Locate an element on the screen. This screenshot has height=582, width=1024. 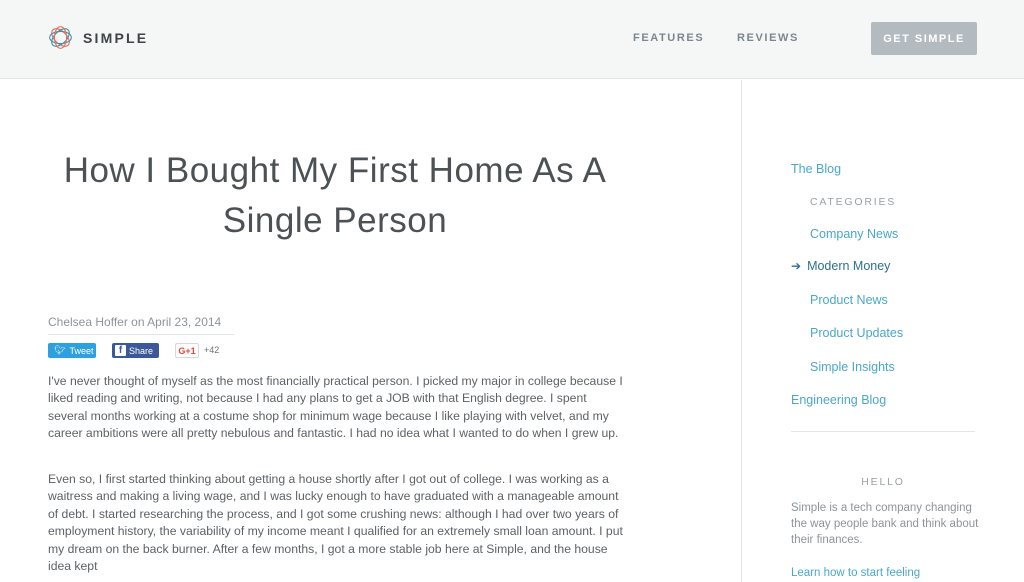
article-byline: Chelsea Hoffer on April 23, 2014 is located at coordinates (135, 322).